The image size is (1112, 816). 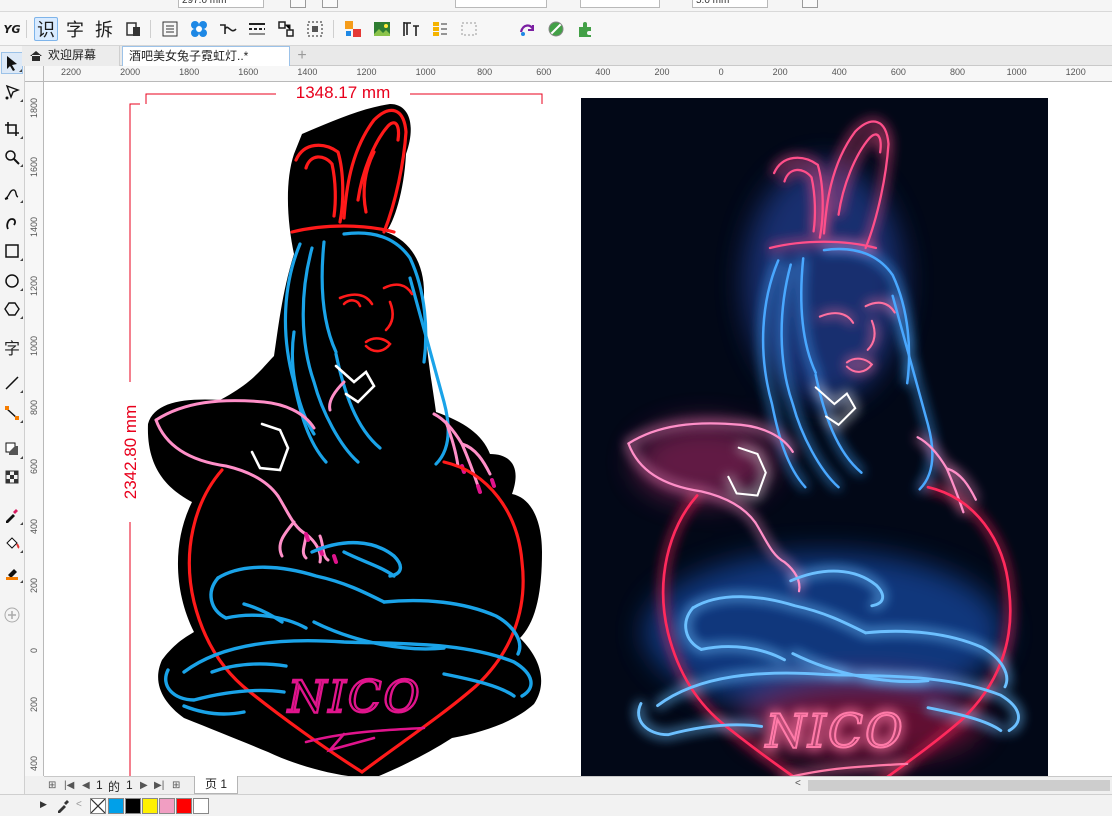 What do you see at coordinates (216, 785) in the screenshot?
I see `page-tab: 页 1` at bounding box center [216, 785].